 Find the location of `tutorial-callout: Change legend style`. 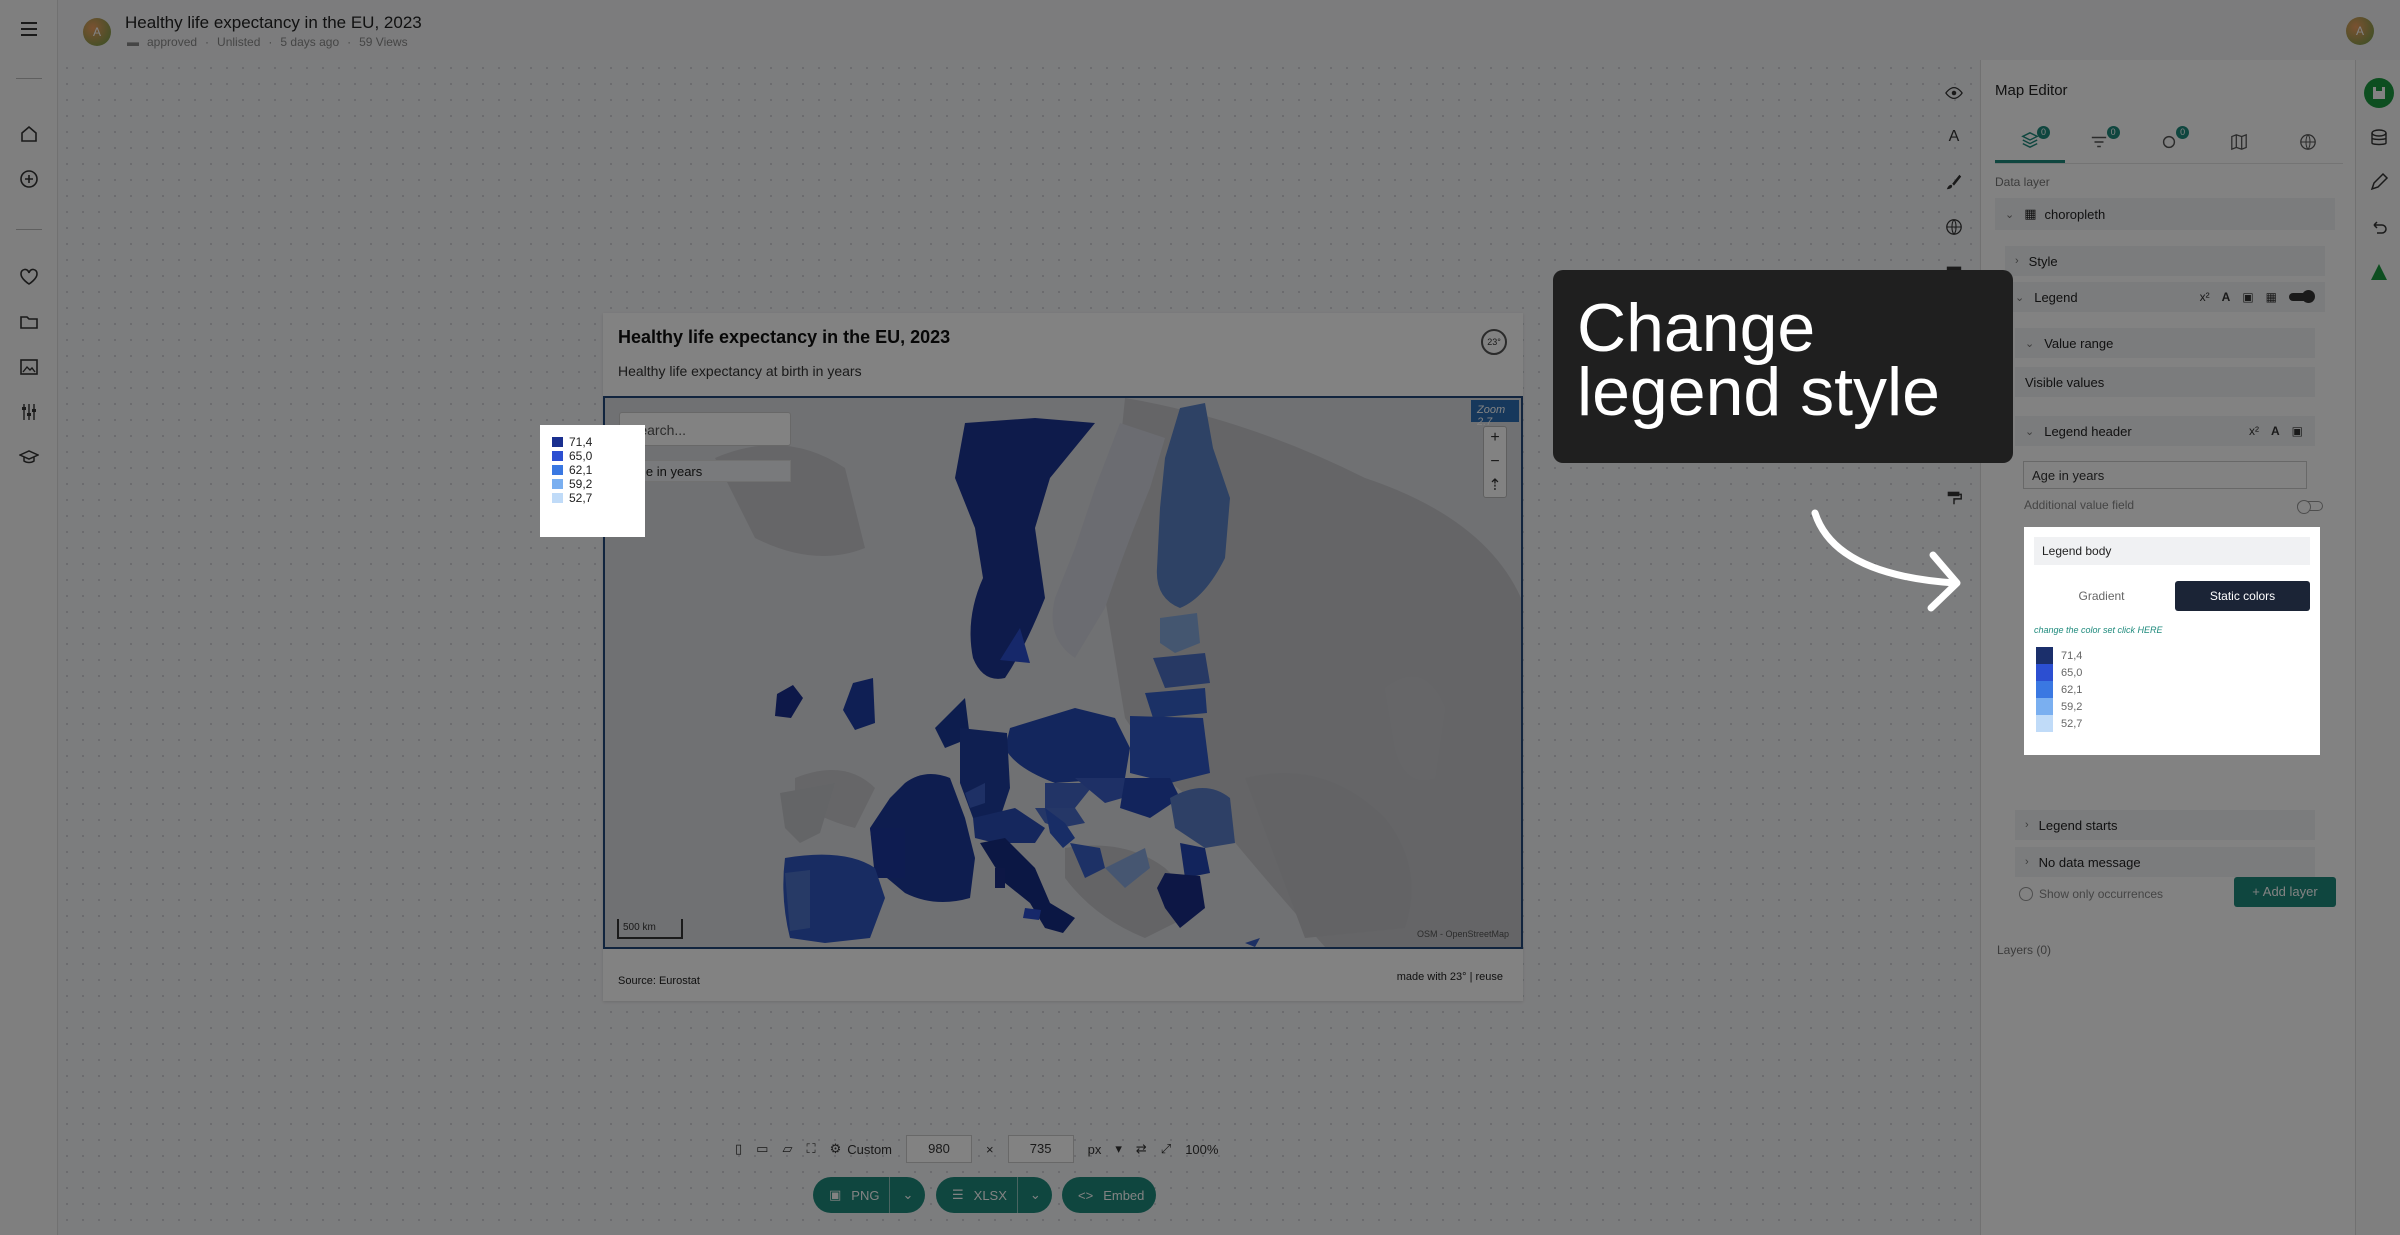

tutorial-callout: Change legend style is located at coordinates (1783, 366).